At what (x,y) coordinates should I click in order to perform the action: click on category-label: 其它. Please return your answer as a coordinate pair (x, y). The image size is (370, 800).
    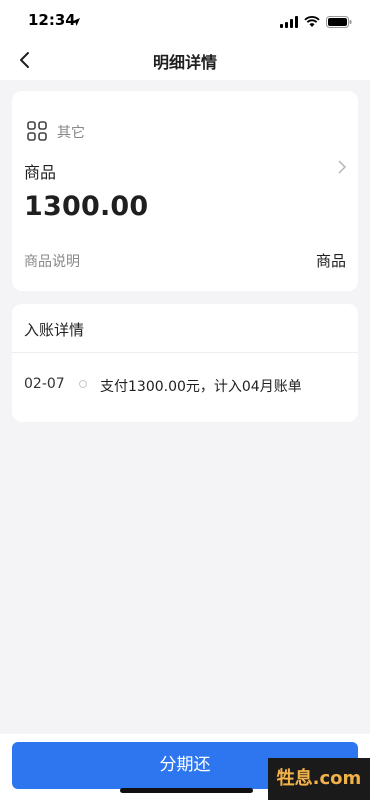
    Looking at the image, I should click on (71, 133).